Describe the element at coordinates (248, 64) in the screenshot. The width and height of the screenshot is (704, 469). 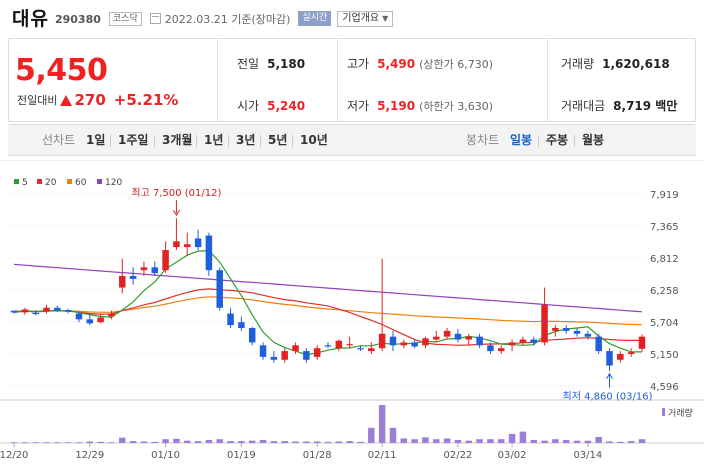
I see `stat-label: 전일` at that location.